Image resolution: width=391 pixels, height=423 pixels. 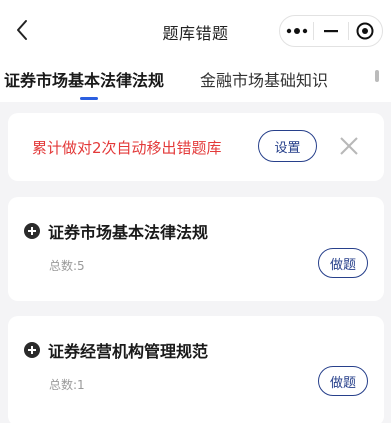 What do you see at coordinates (195, 30) in the screenshot?
I see `nav-bar: 题库错题` at bounding box center [195, 30].